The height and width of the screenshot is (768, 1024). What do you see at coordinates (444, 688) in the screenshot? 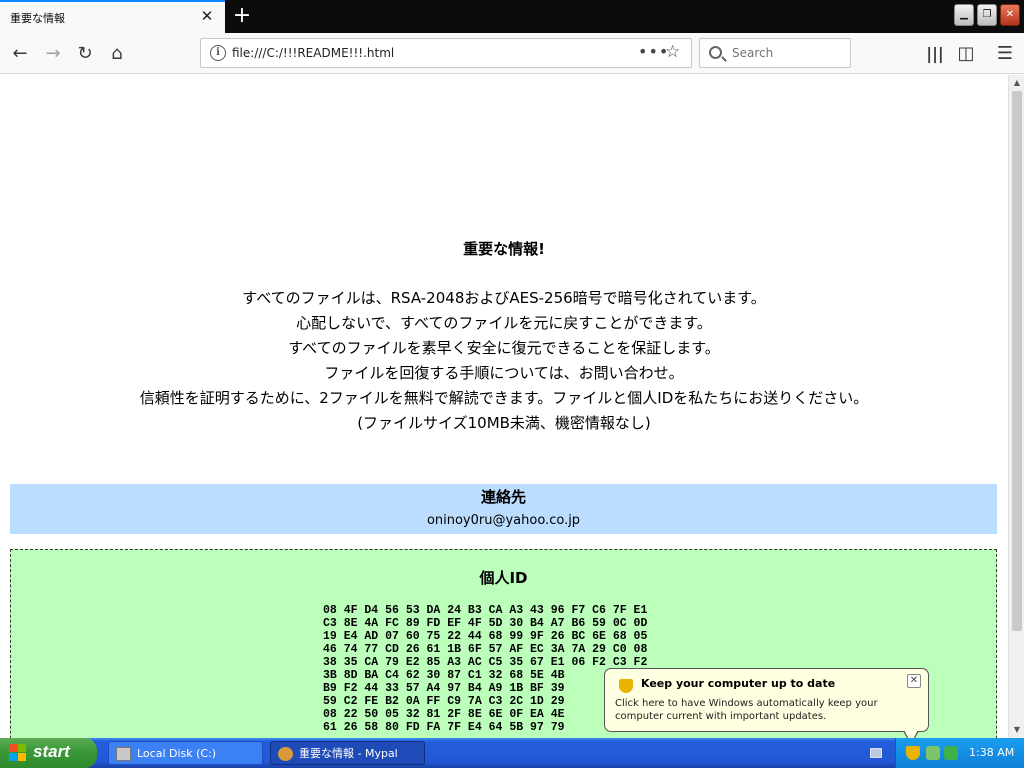
I see `id-hex-line: B9 F2 44 33 57 A4 97 B4 A9 1B BF 39` at bounding box center [444, 688].